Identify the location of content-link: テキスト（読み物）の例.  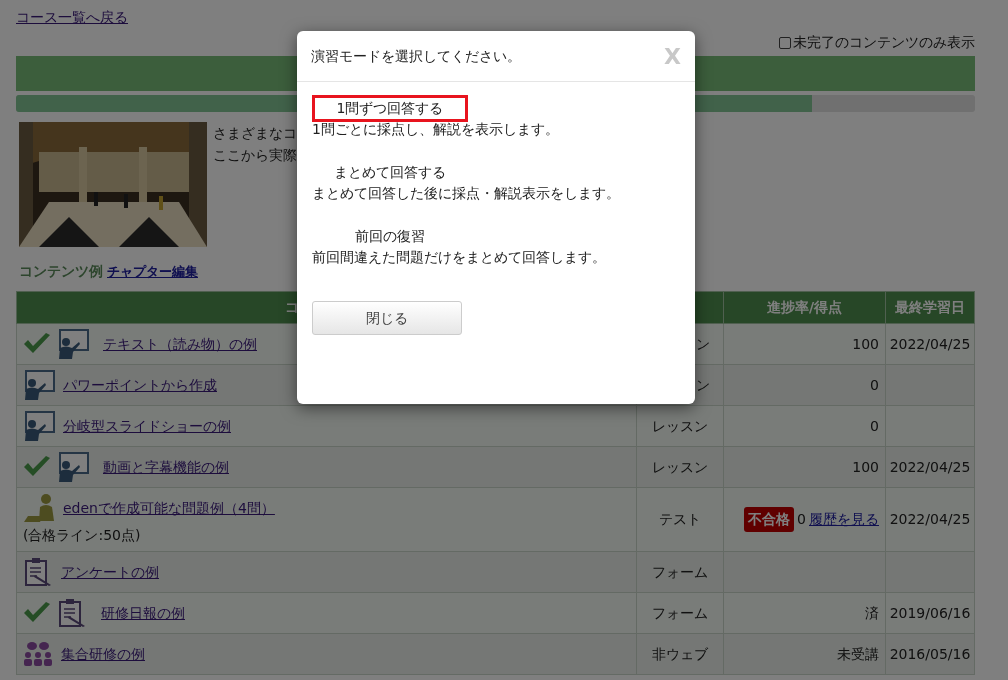
(180, 344).